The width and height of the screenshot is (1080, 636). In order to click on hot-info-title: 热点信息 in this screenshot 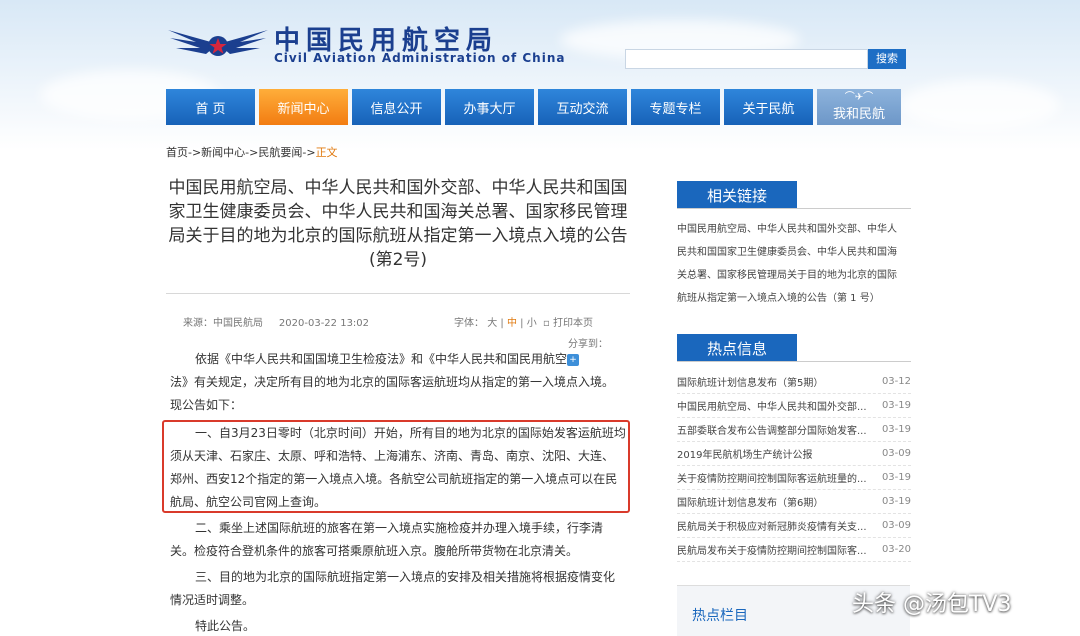, I will do `click(737, 348)`.